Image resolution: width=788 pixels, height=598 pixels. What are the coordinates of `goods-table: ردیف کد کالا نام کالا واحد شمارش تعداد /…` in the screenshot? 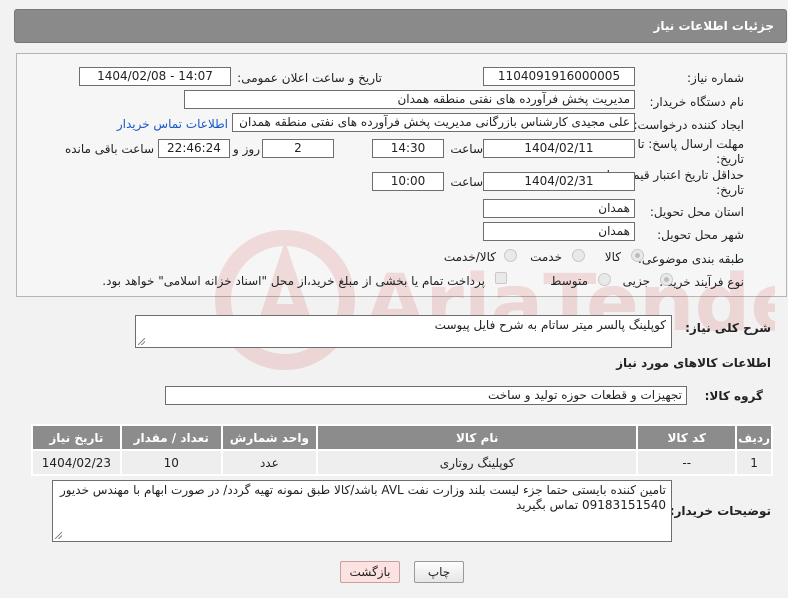 It's located at (402, 450).